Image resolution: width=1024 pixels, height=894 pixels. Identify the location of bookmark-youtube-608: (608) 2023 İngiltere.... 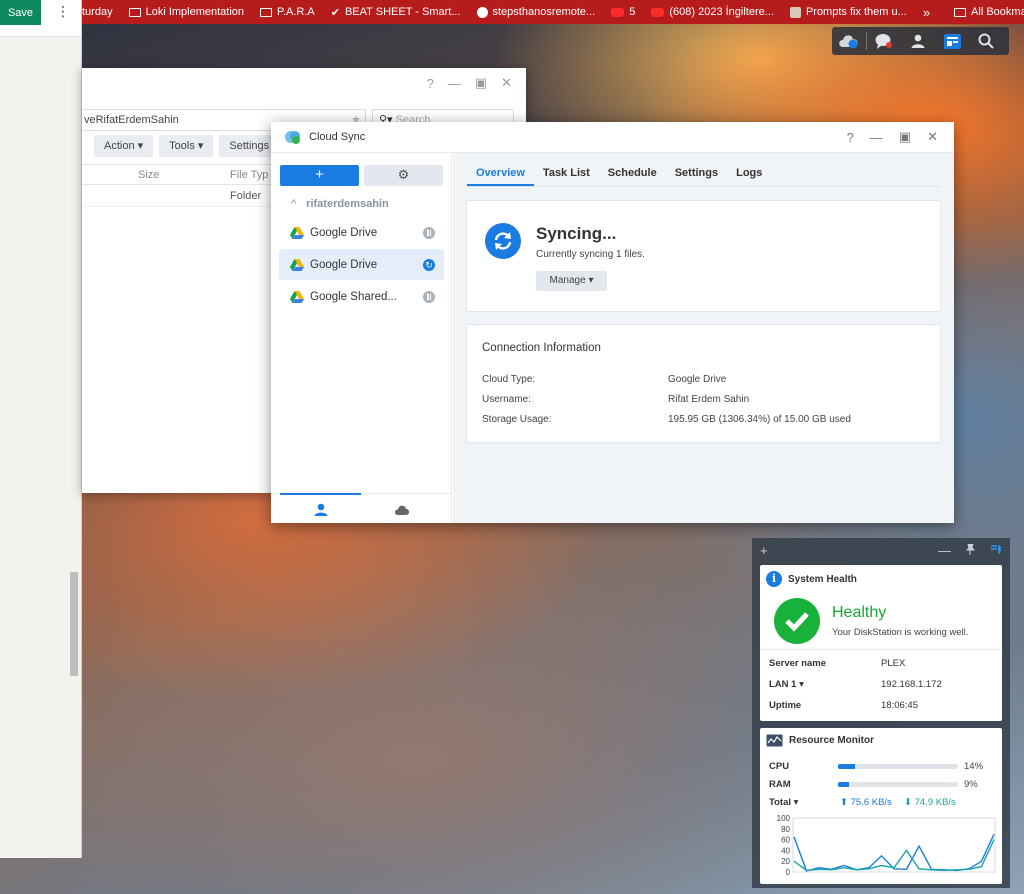
(712, 12).